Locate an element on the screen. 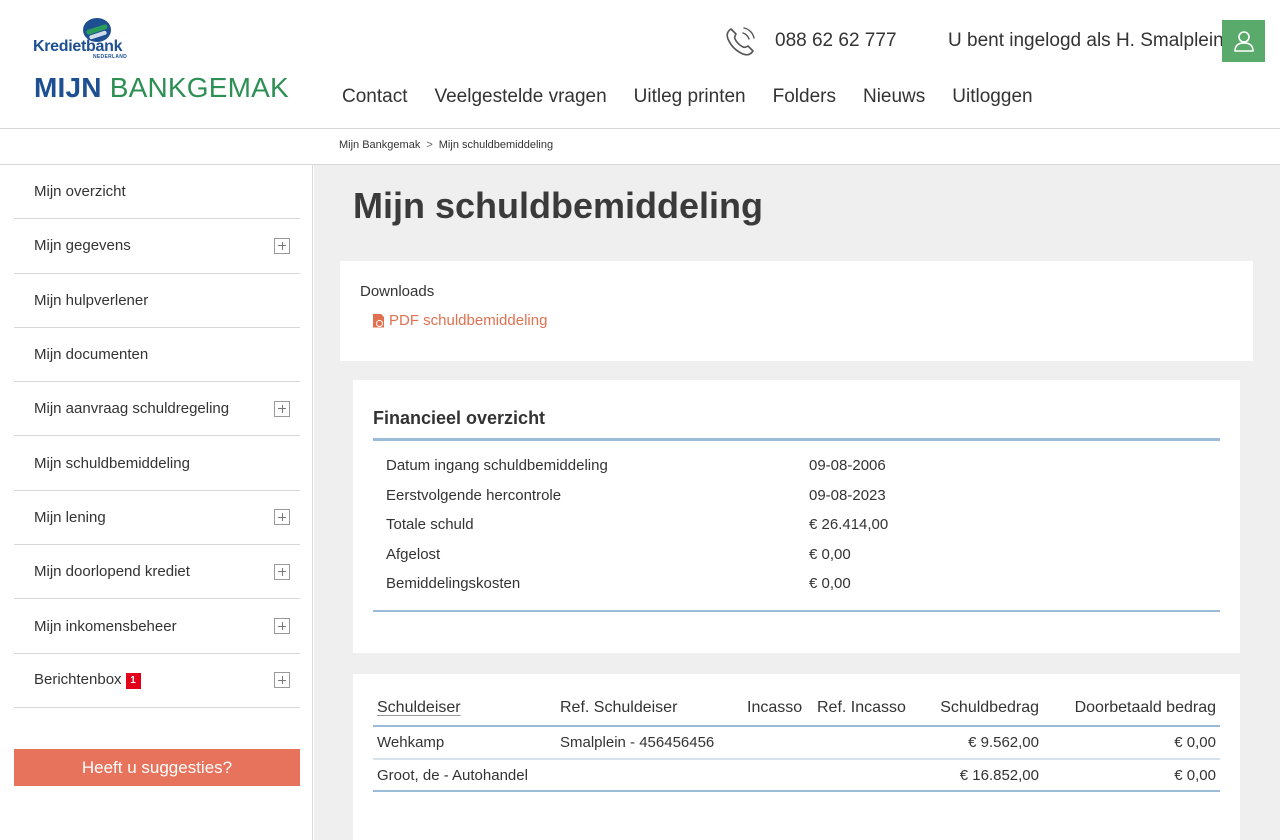 The height and width of the screenshot is (840, 1280). cell-debt-amount: € 9.562,00 is located at coordinates (1003, 742).